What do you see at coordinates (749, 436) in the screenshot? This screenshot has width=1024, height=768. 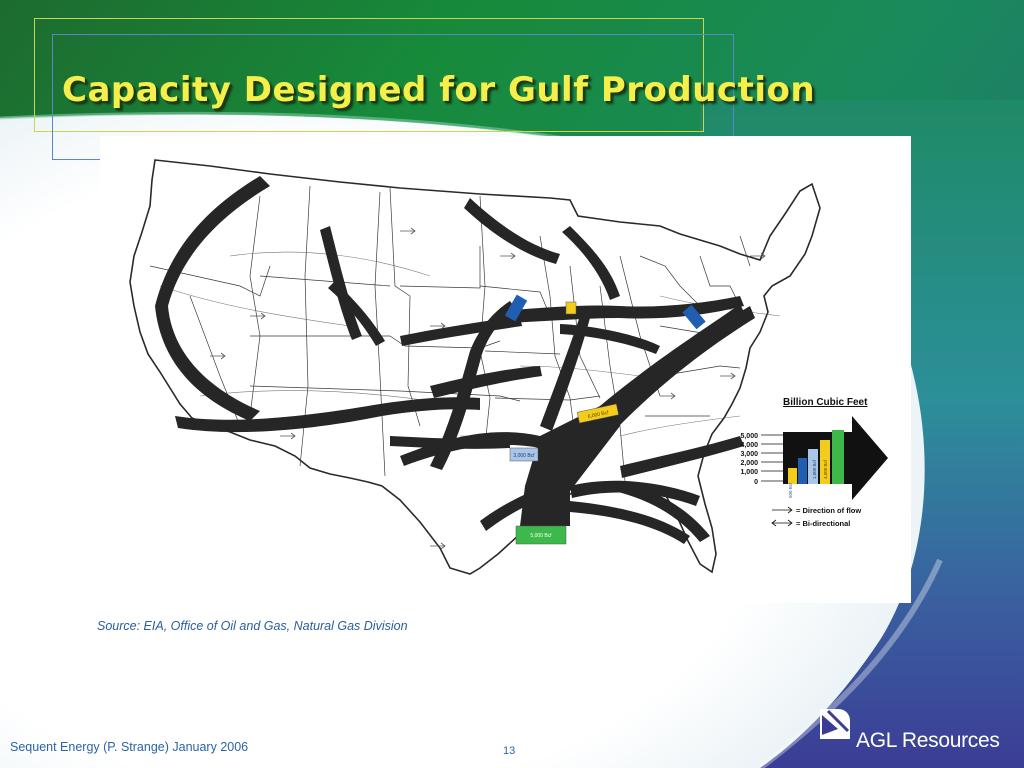 I see `scale-tick: 5,000` at bounding box center [749, 436].